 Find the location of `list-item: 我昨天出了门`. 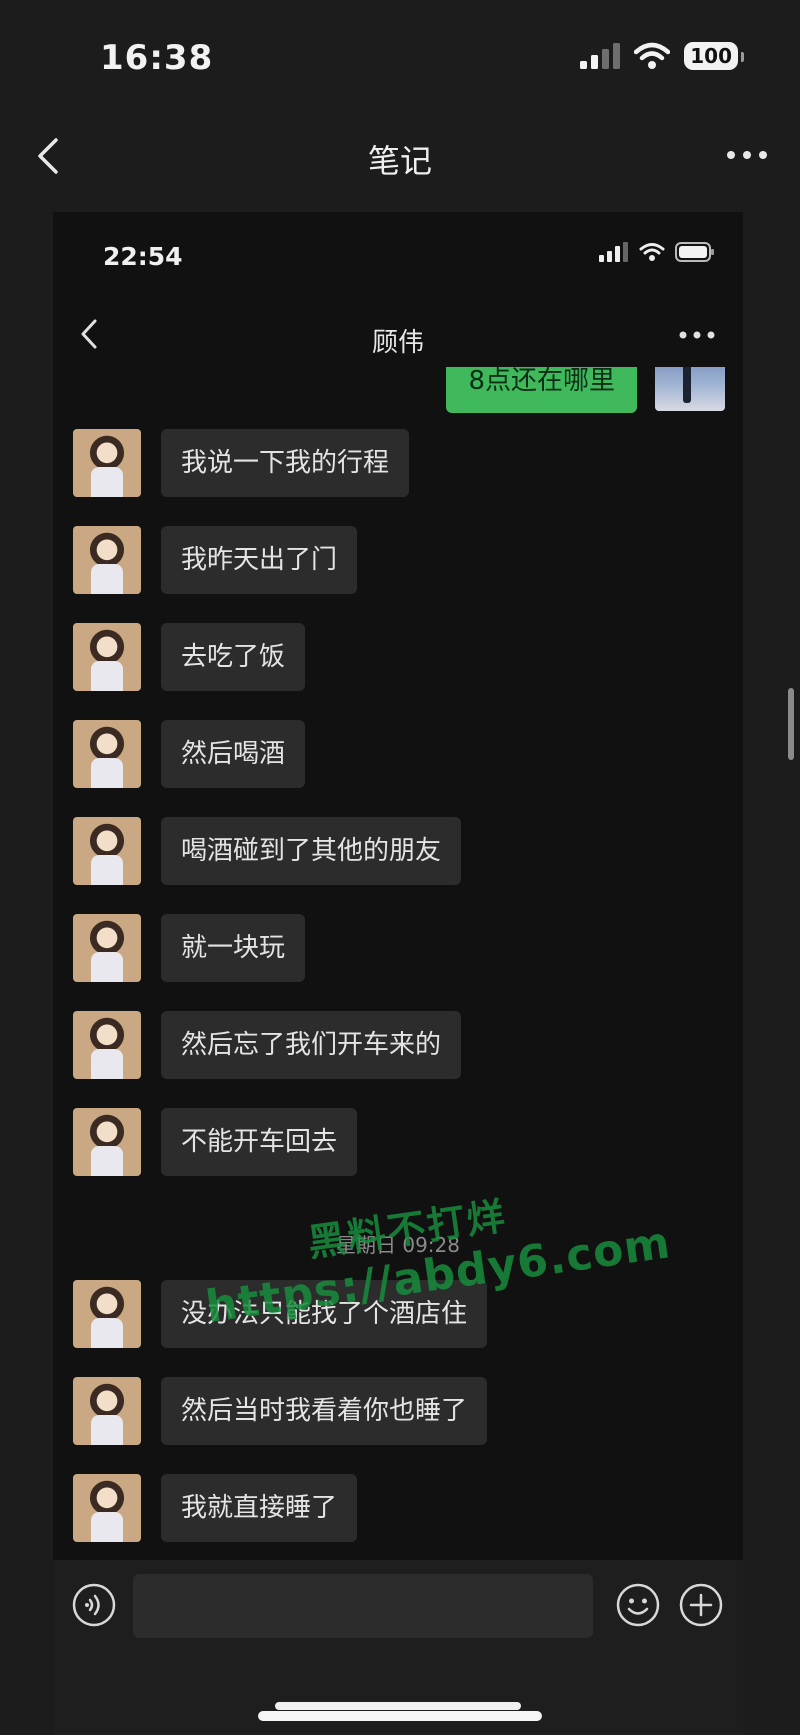

list-item: 我昨天出了门 is located at coordinates (215, 560).